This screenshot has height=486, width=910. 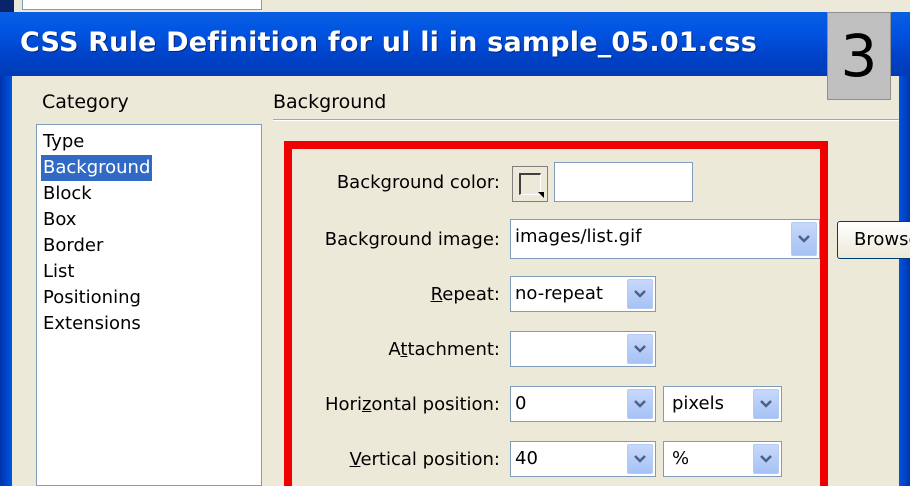 I want to click on window-border-left, so click(x=6, y=281).